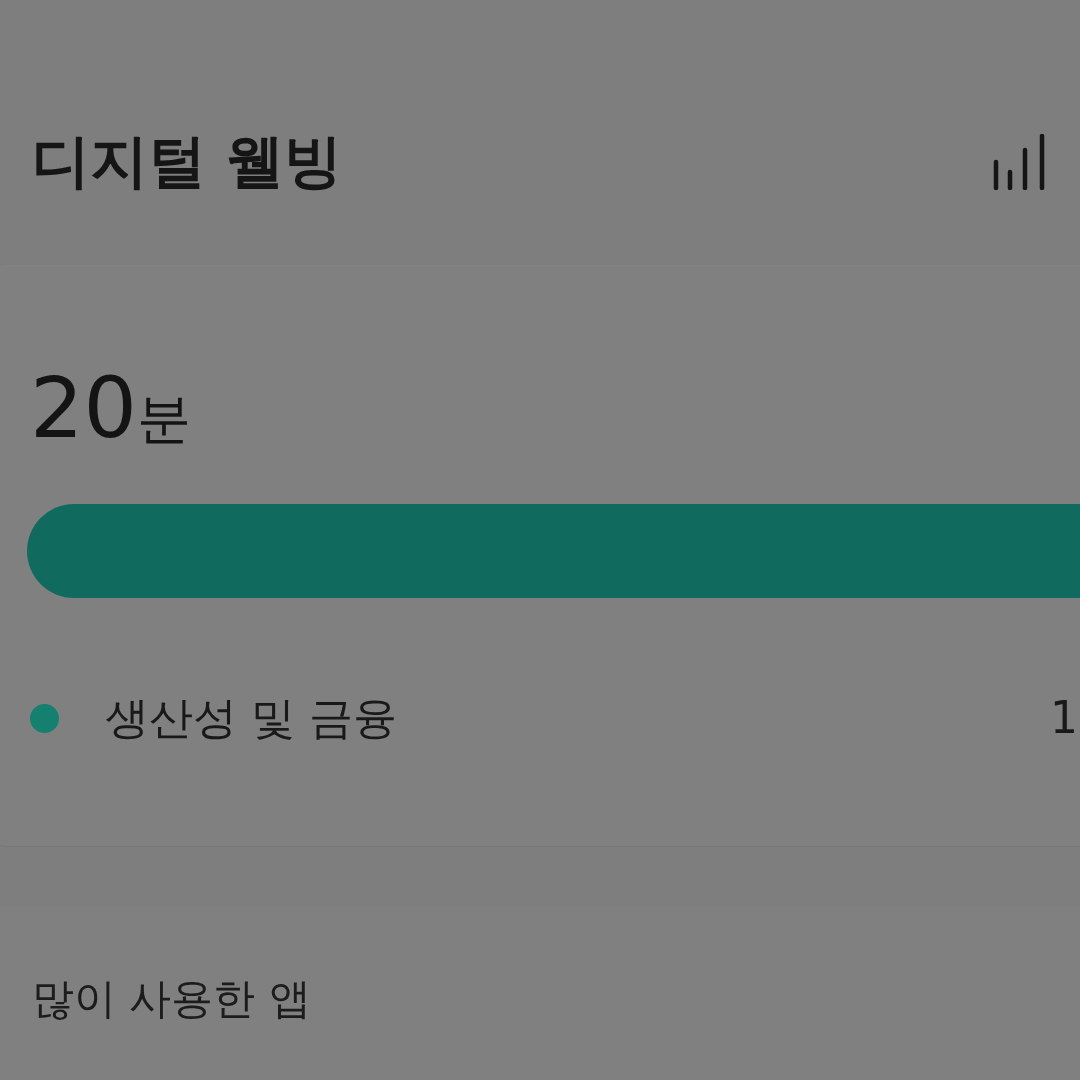  I want to click on total-time: 20분, so click(110, 408).